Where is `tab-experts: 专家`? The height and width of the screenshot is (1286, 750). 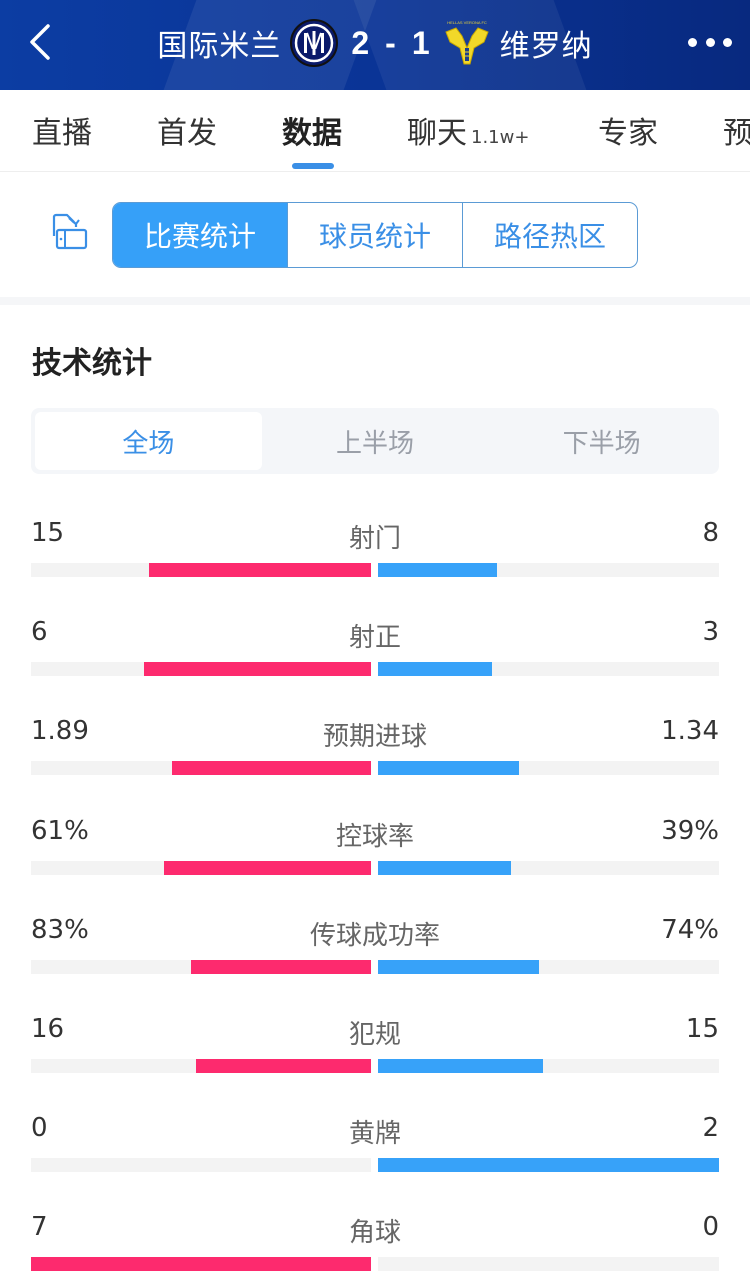
tab-experts: 专家 is located at coordinates (628, 130).